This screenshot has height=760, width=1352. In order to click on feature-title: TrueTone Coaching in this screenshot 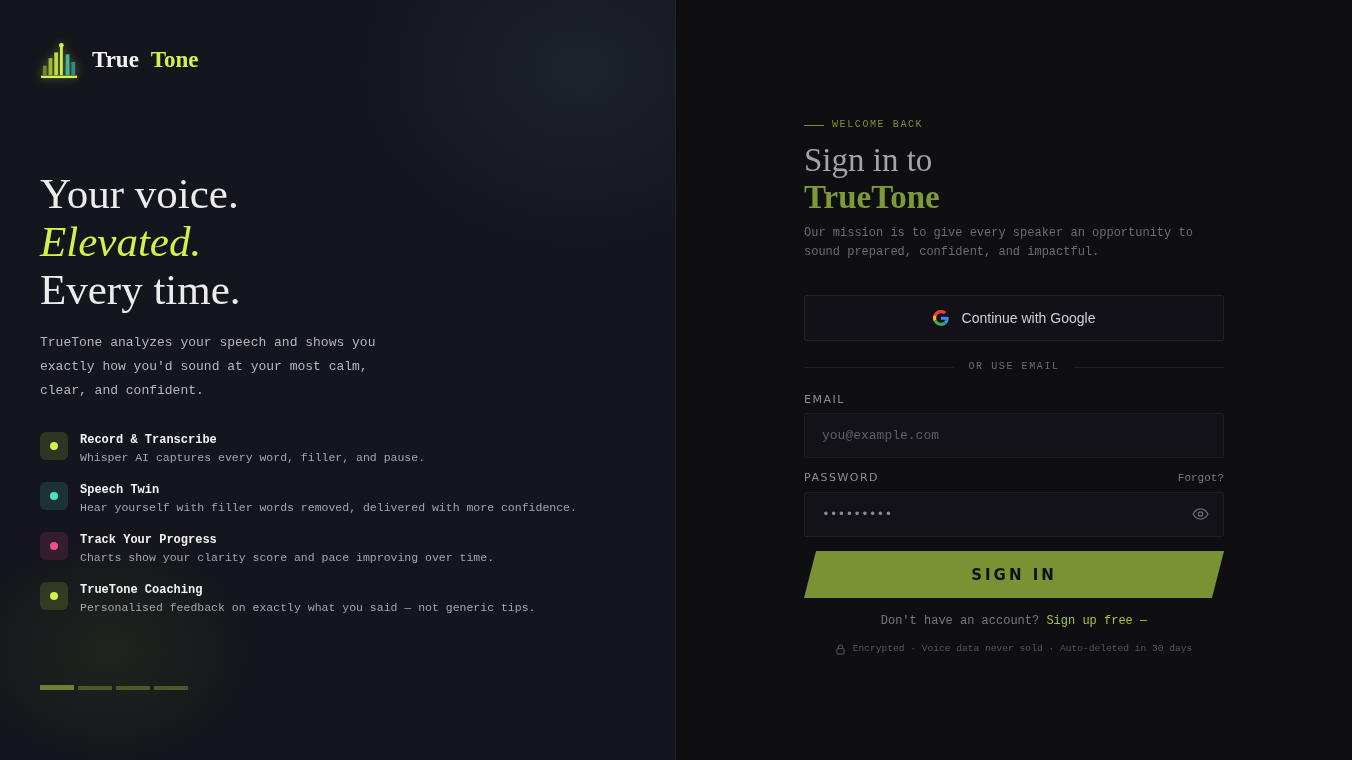, I will do `click(142, 590)`.